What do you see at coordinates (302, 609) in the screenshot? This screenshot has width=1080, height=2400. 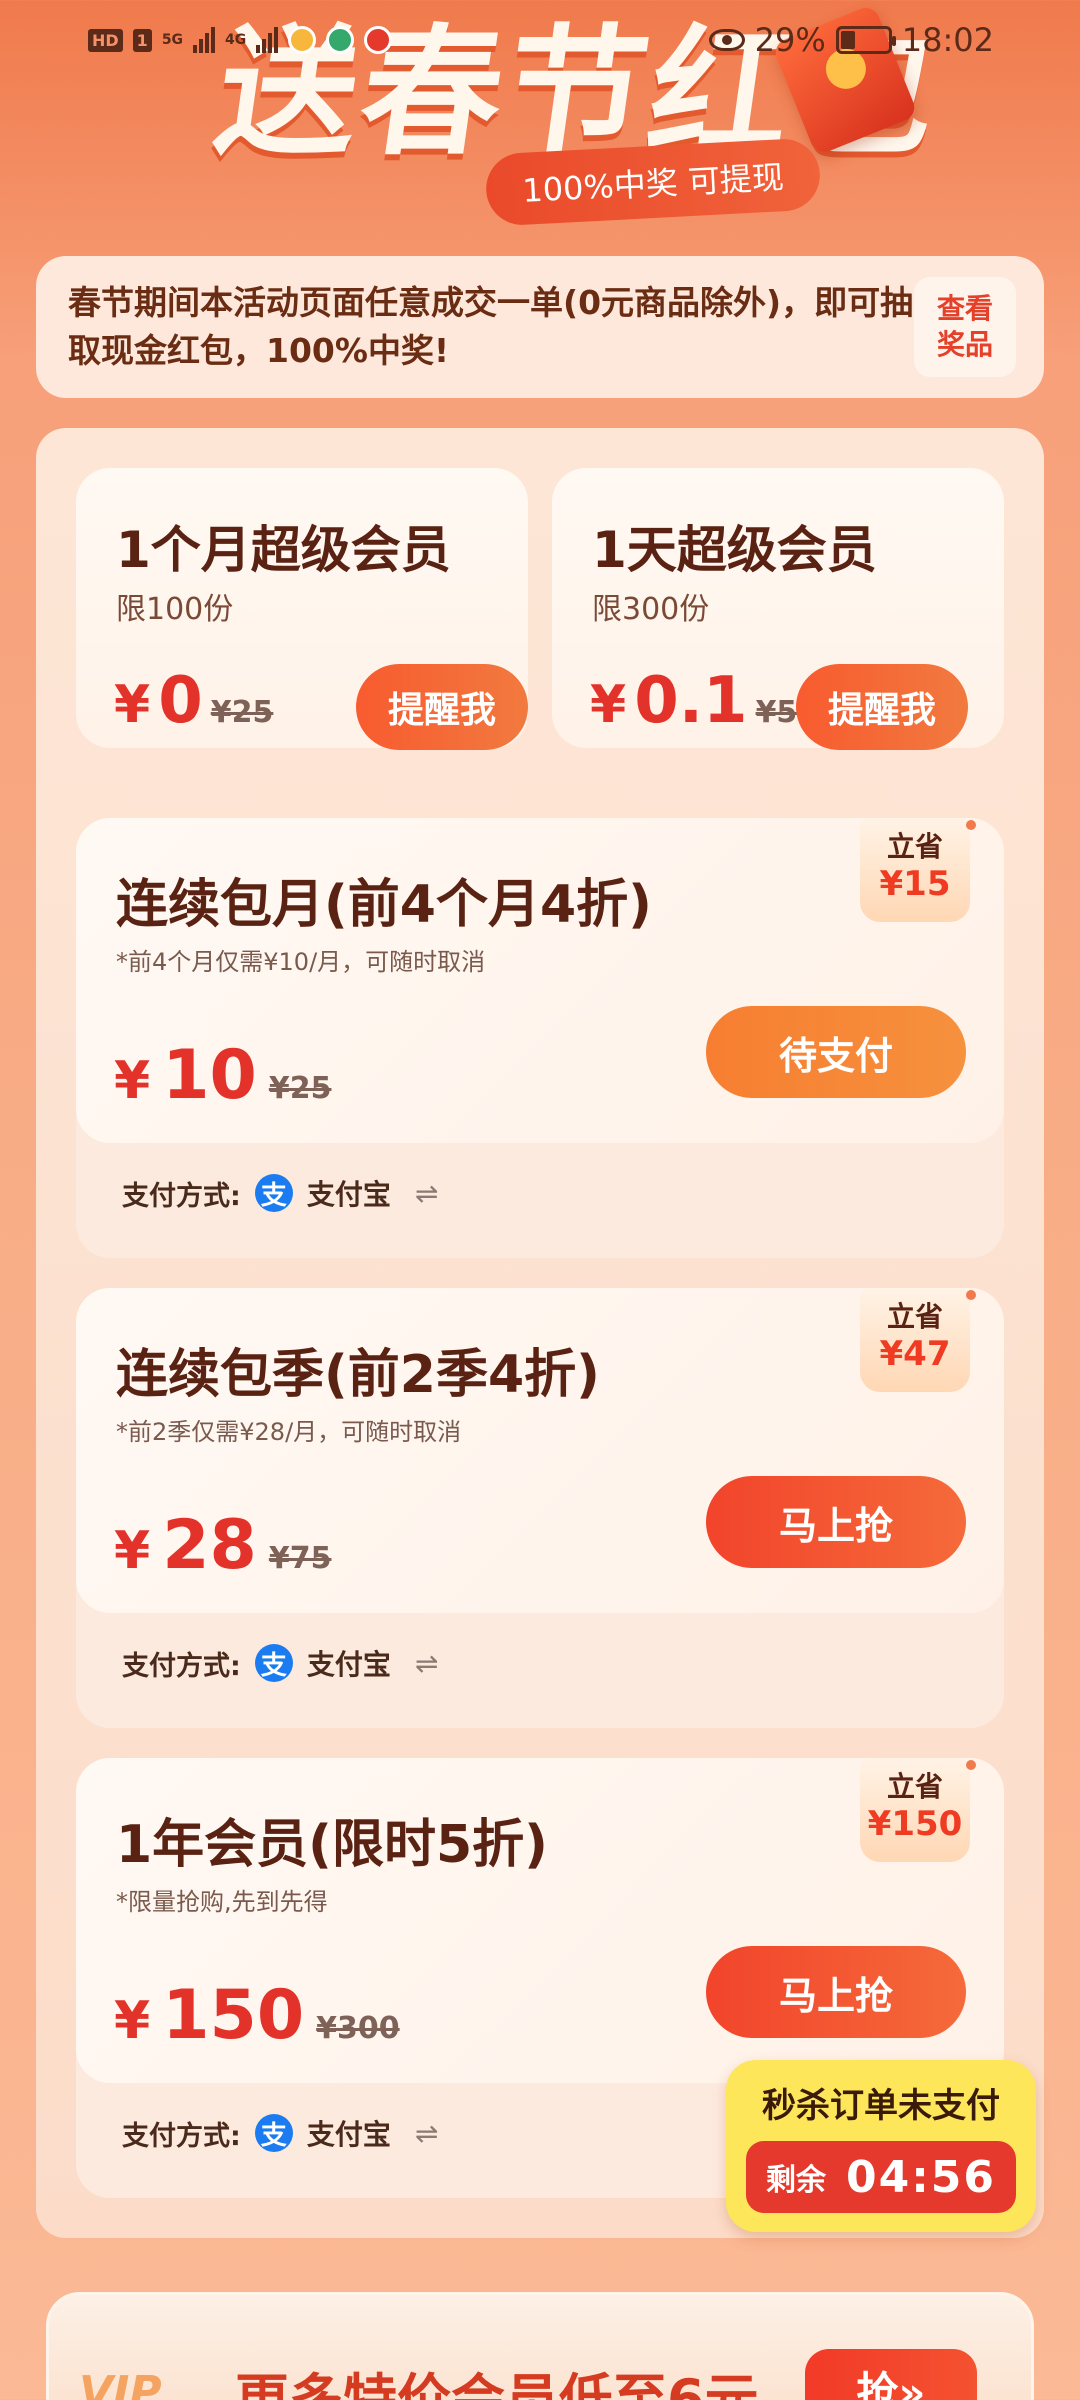 I see `offer-card-1-month: 1个月超级会员 限100份 ¥ 0 ¥25 提醒我` at bounding box center [302, 609].